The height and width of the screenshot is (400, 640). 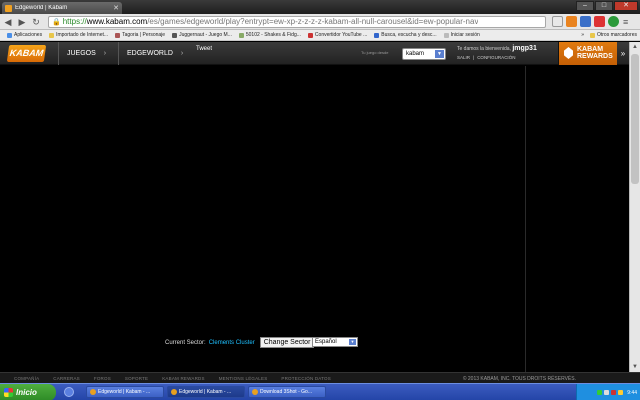 I want to click on footer-link: KABAM REWARDS, so click(x=183, y=378).